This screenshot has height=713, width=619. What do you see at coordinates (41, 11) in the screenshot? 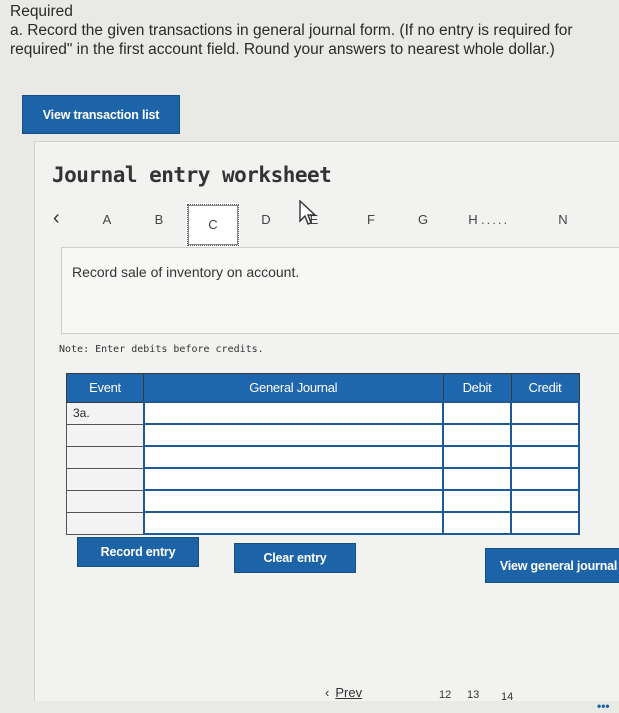
I see `required-heading: Required` at bounding box center [41, 11].